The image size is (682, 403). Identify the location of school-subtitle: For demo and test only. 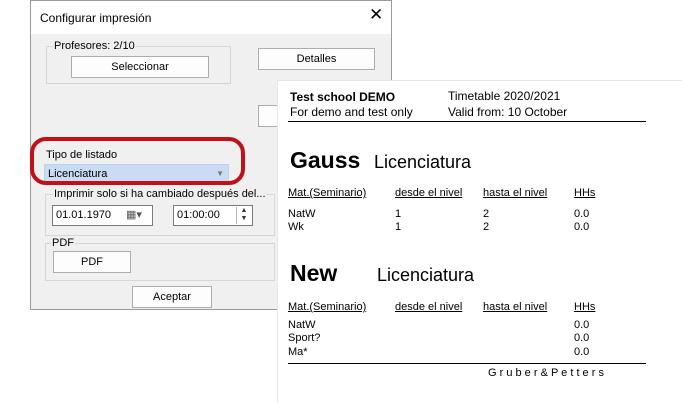
(351, 112).